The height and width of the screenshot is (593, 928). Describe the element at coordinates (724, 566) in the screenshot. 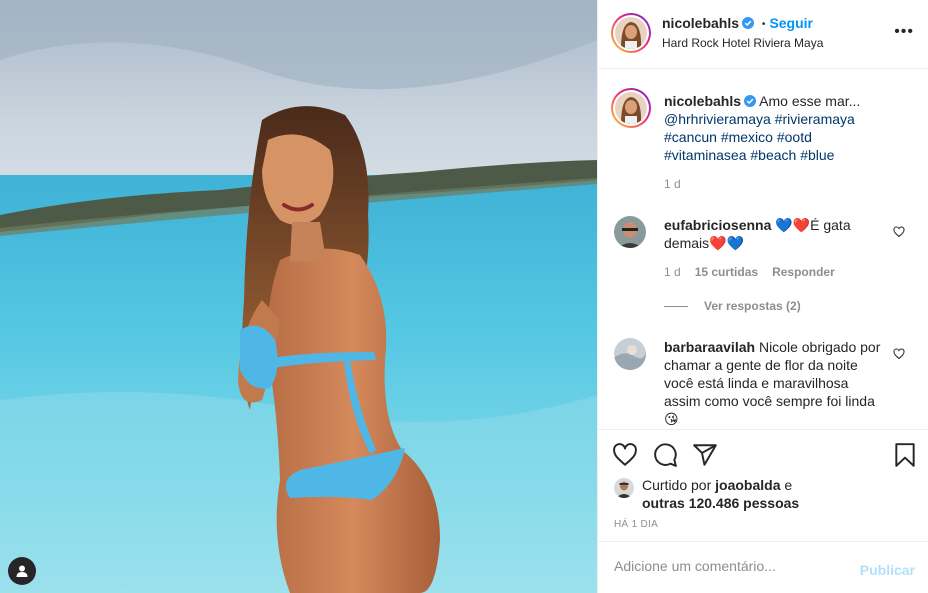

I see `comment-input` at that location.